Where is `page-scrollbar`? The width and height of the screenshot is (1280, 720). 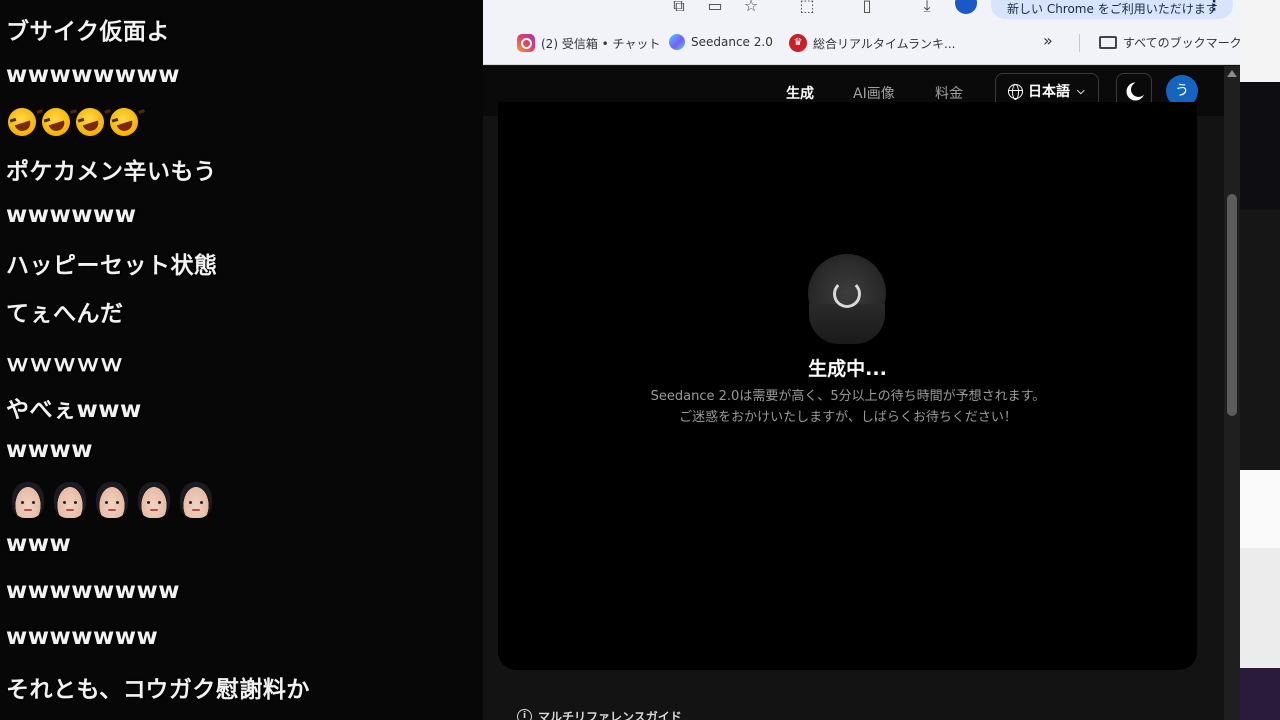
page-scrollbar is located at coordinates (1232, 393).